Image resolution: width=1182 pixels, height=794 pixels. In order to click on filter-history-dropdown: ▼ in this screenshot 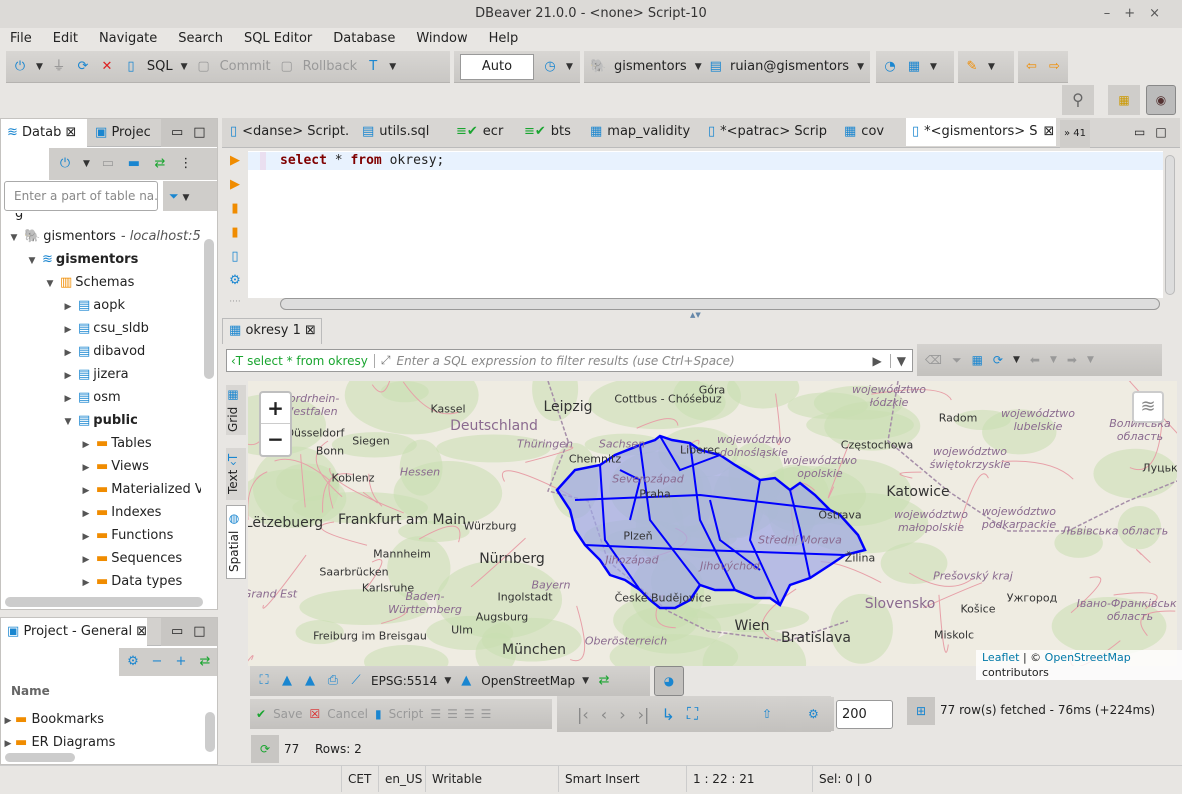, I will do `click(900, 360)`.